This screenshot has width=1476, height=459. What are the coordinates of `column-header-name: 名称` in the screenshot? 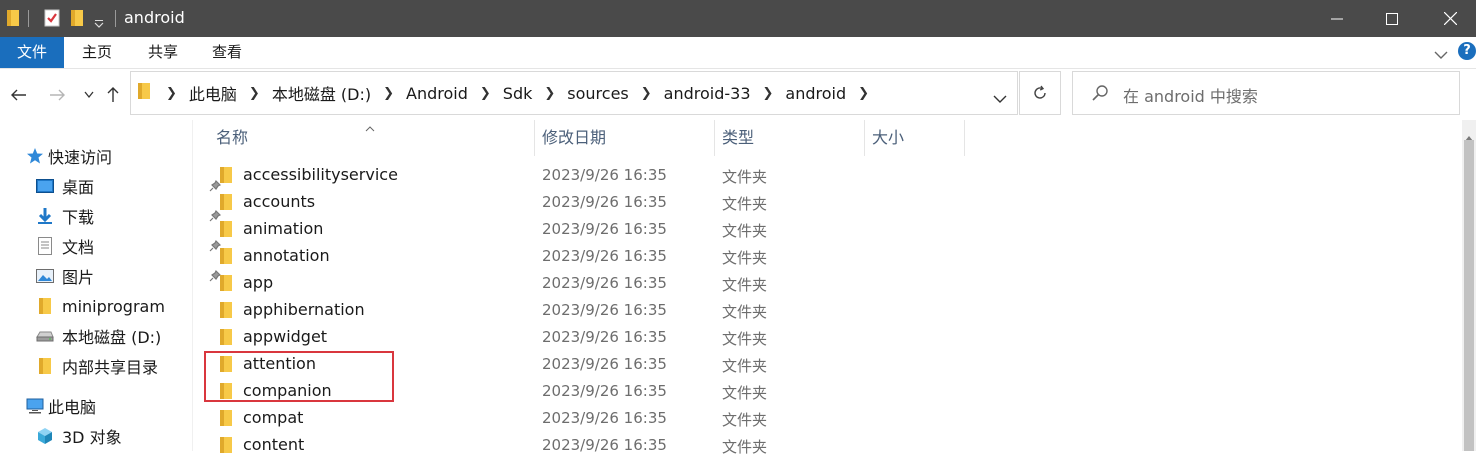 It's located at (232, 138).